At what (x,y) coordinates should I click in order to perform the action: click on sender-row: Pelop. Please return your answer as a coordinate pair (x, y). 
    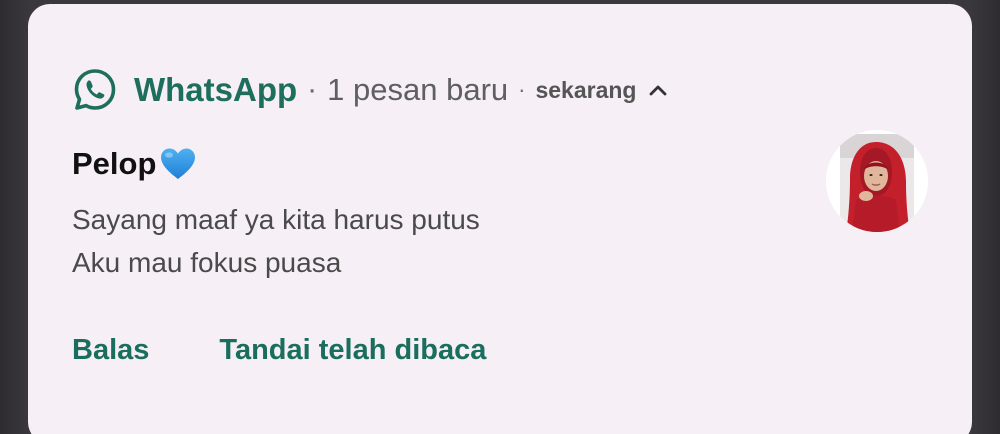
    Looking at the image, I should click on (135, 164).